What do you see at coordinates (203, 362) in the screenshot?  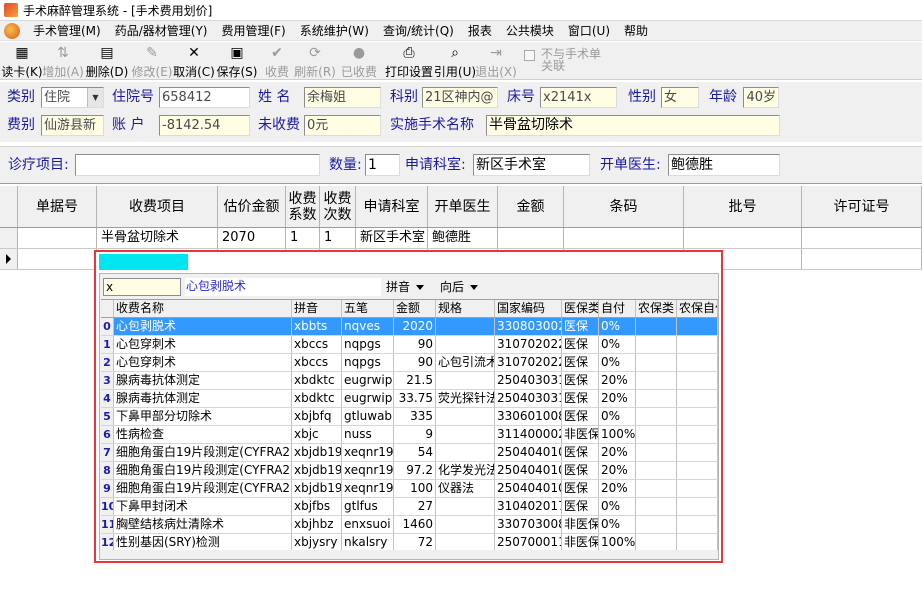 I see `lookup-cell-fee-name: 心包穿刺术` at bounding box center [203, 362].